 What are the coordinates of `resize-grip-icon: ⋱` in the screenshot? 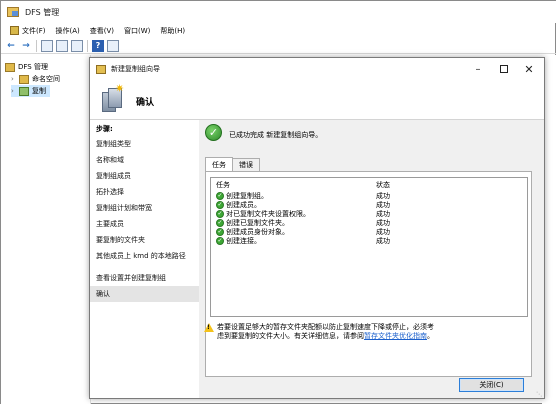 It's located at (539, 394).